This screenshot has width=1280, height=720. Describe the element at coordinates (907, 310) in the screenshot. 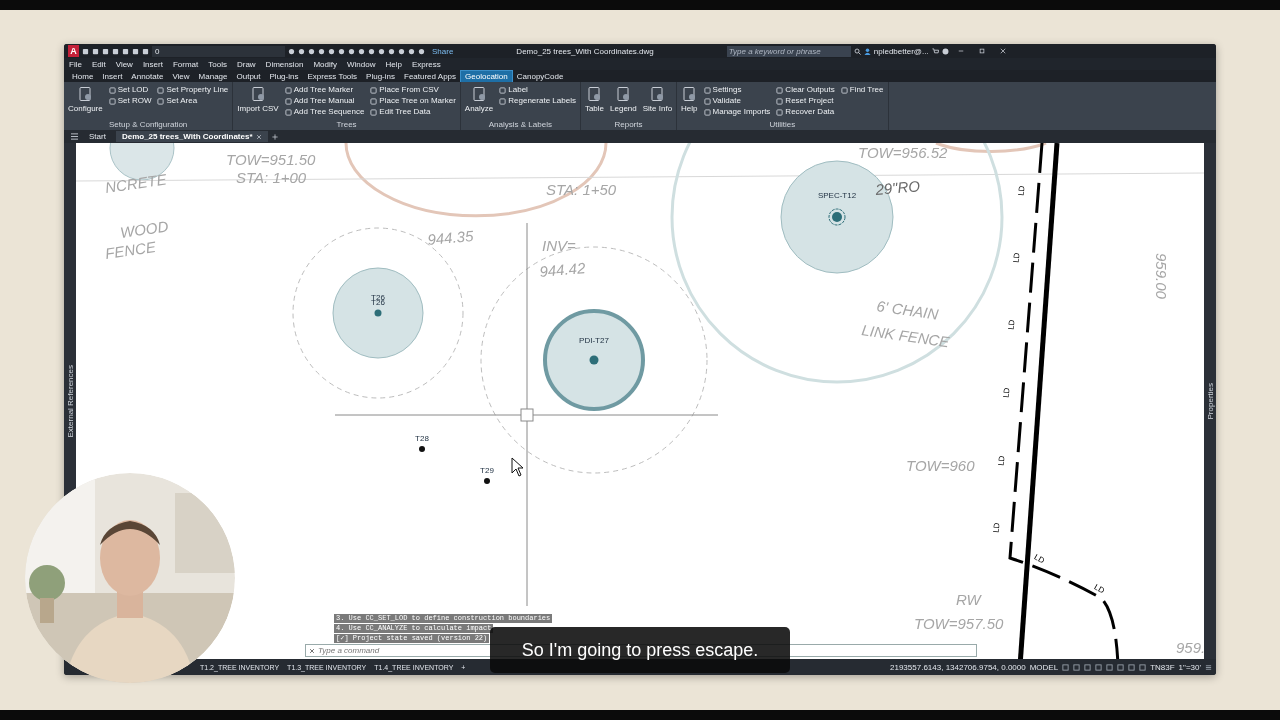

I see `drawing-annotation: 6' CHAIN` at that location.